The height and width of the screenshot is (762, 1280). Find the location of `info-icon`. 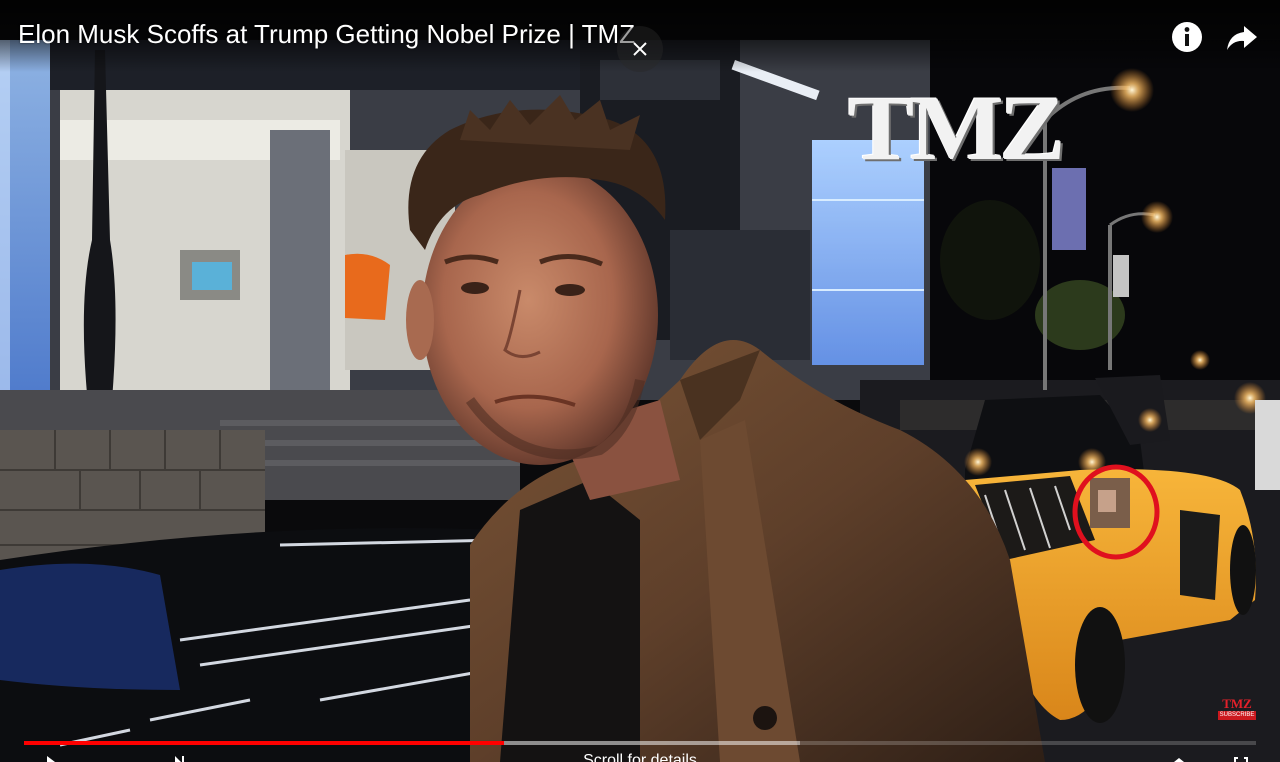

info-icon is located at coordinates (1187, 37).